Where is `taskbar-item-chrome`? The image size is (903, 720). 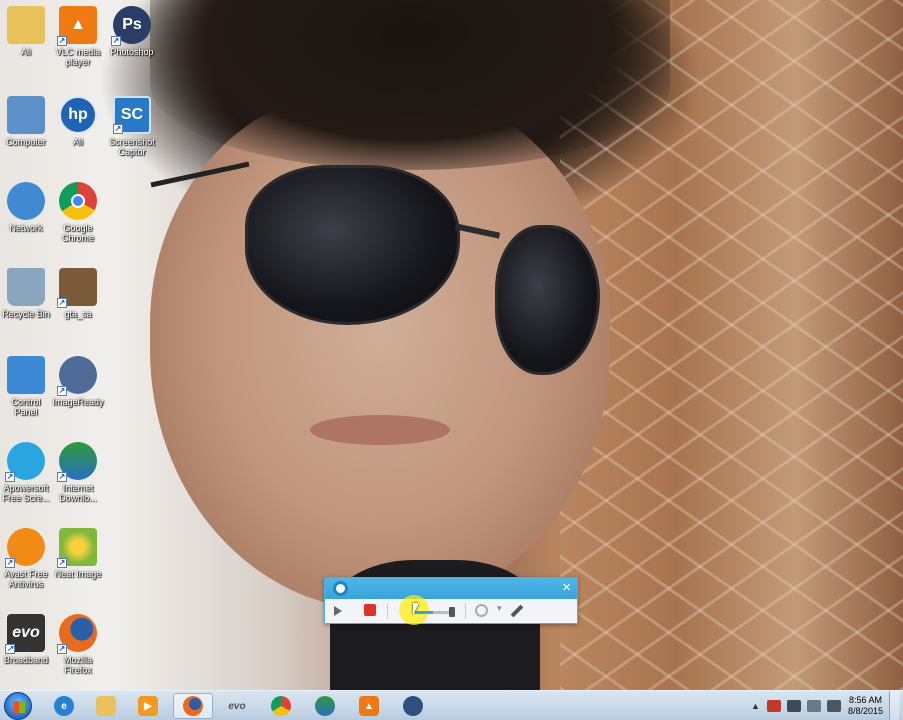 taskbar-item-chrome is located at coordinates (281, 706).